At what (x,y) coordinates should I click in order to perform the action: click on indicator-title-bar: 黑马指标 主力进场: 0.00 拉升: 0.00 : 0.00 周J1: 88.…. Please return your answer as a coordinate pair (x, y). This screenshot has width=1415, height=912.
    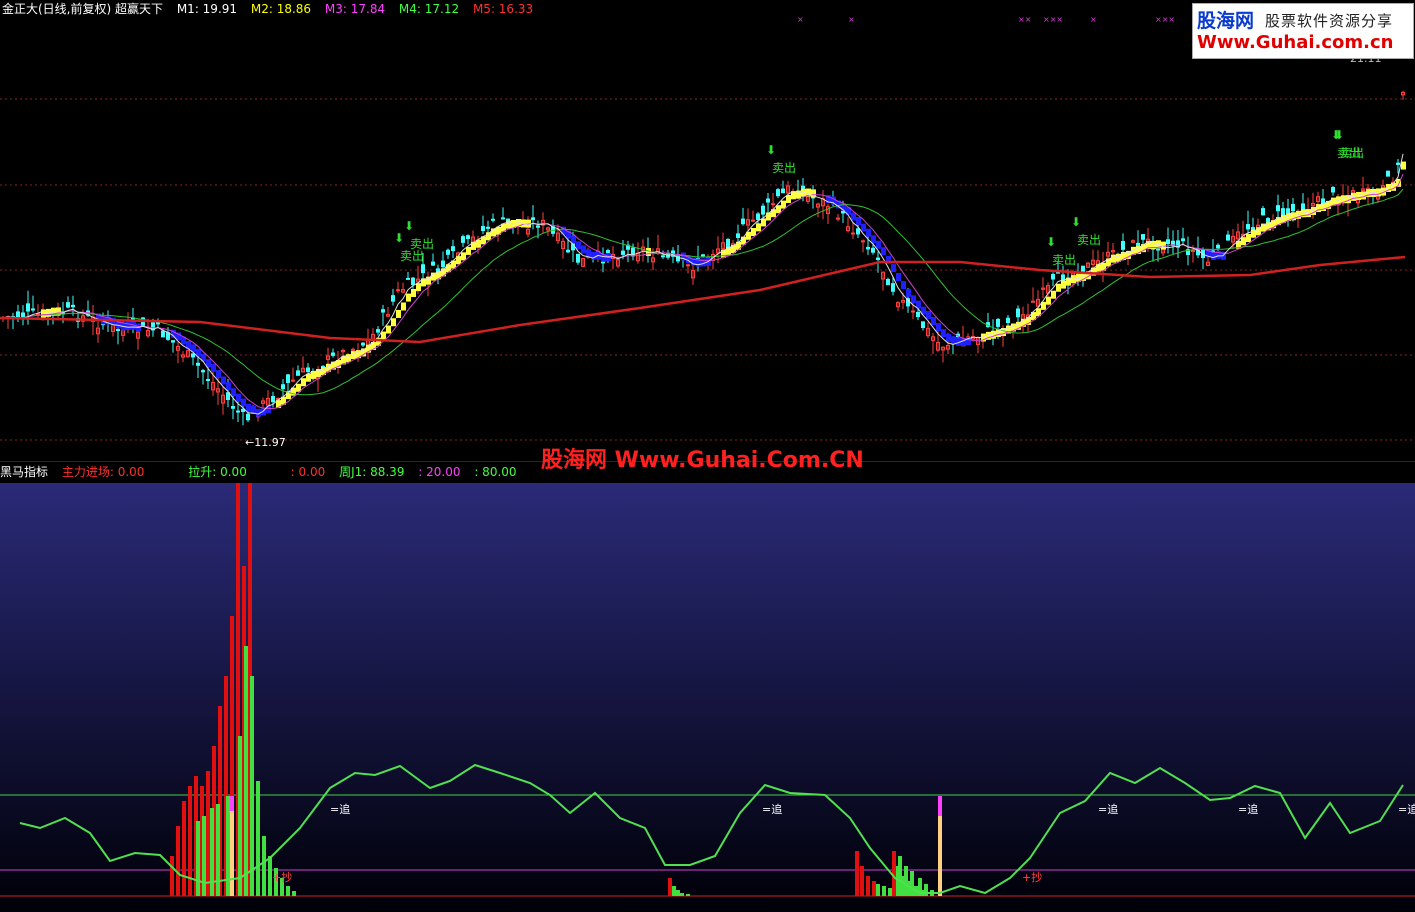
    Looking at the image, I should click on (263, 471).